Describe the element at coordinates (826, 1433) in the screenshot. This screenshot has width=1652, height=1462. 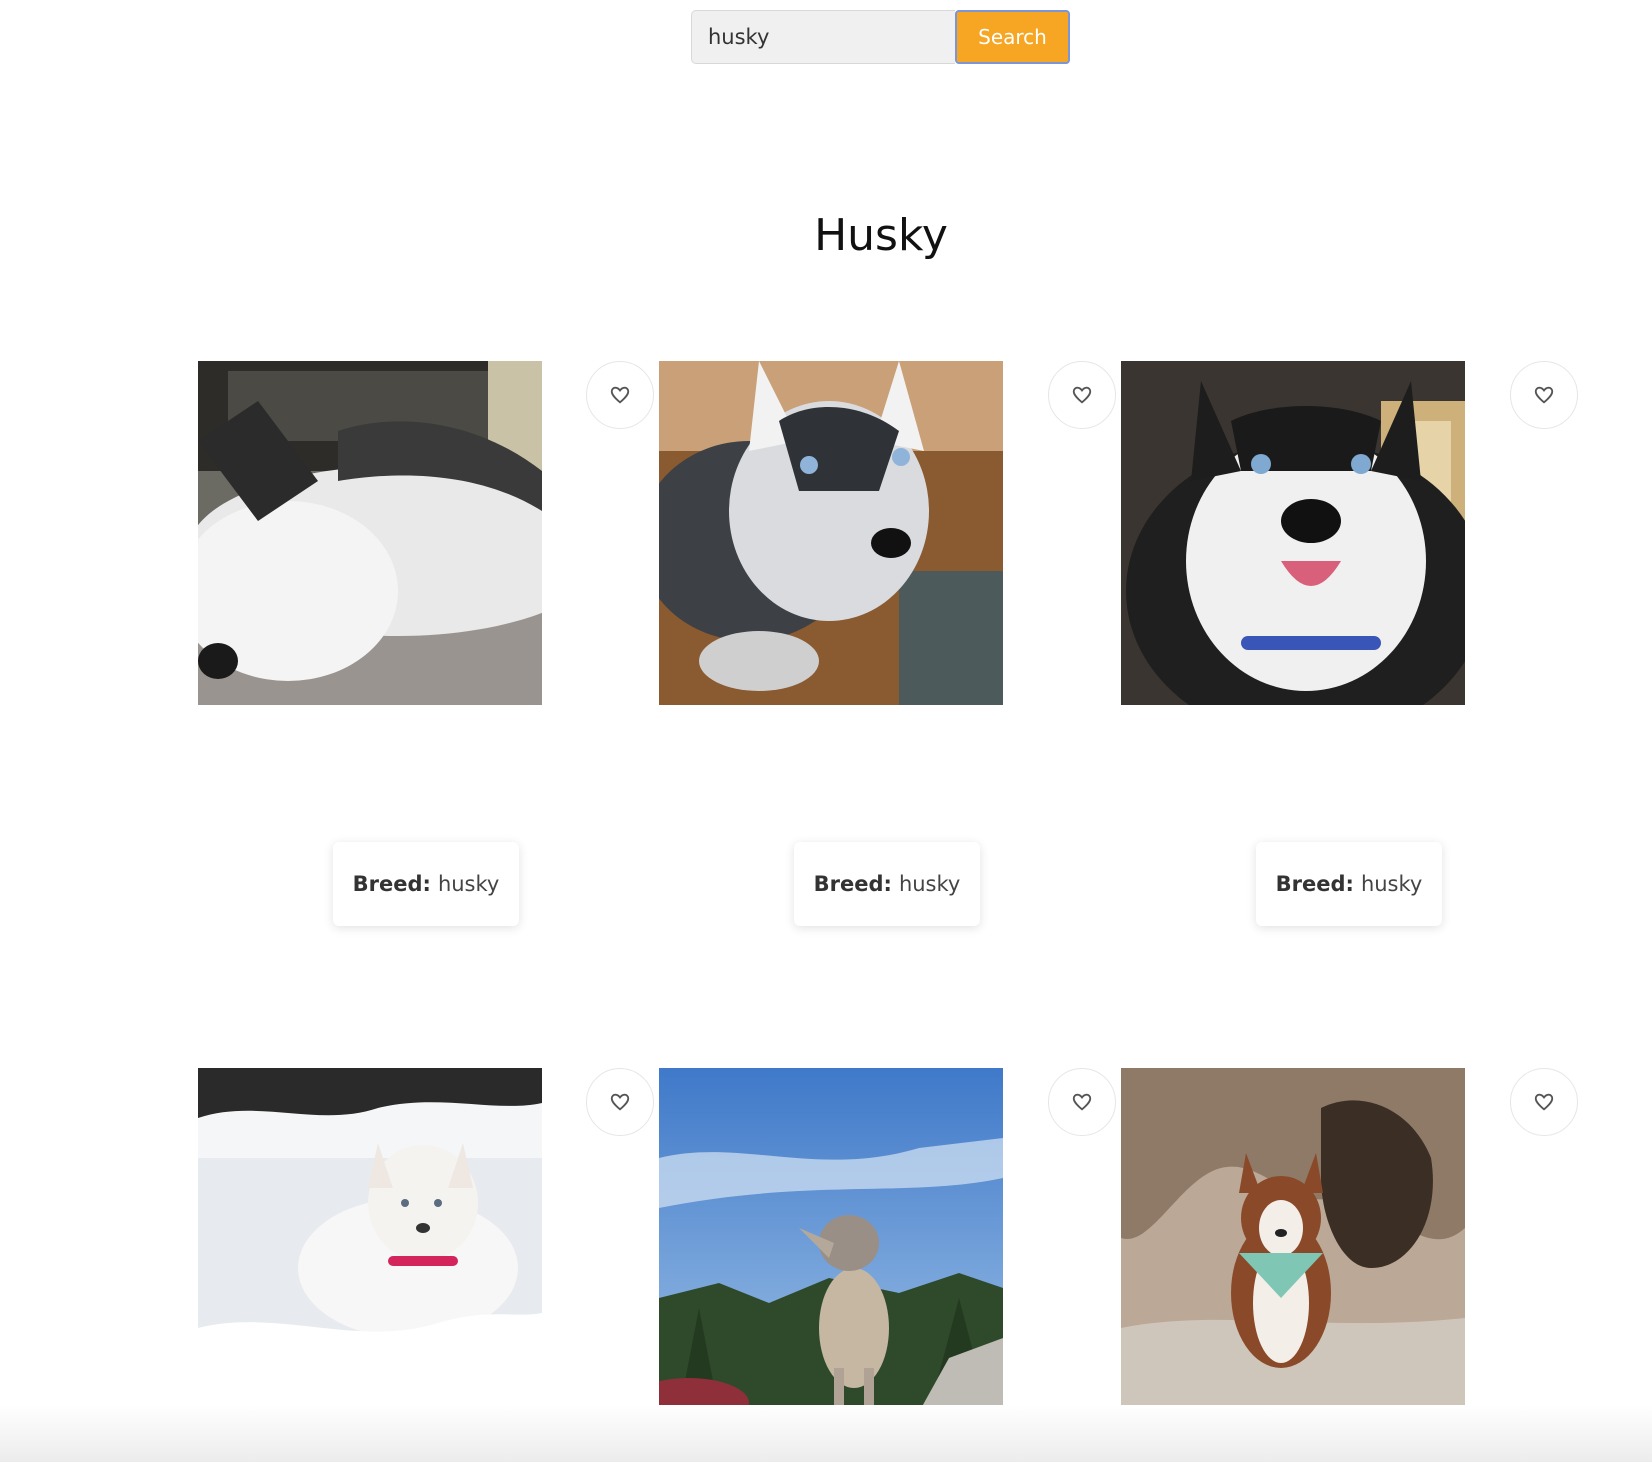
I see `bottom-fade` at that location.